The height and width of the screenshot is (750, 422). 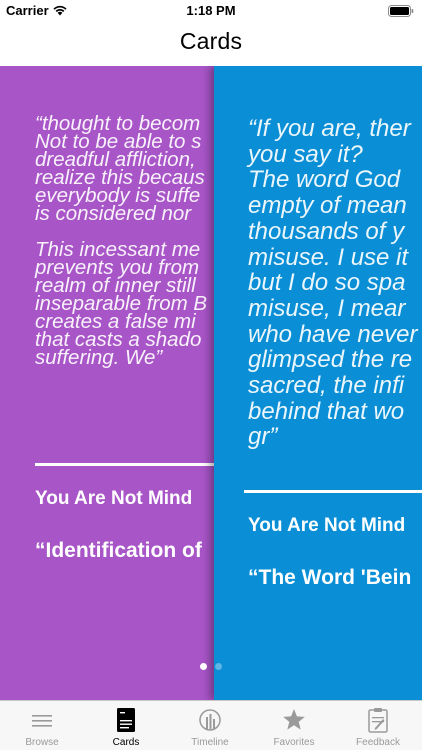 What do you see at coordinates (330, 577) in the screenshot?
I see `card-title: “The Word 'Bein` at bounding box center [330, 577].